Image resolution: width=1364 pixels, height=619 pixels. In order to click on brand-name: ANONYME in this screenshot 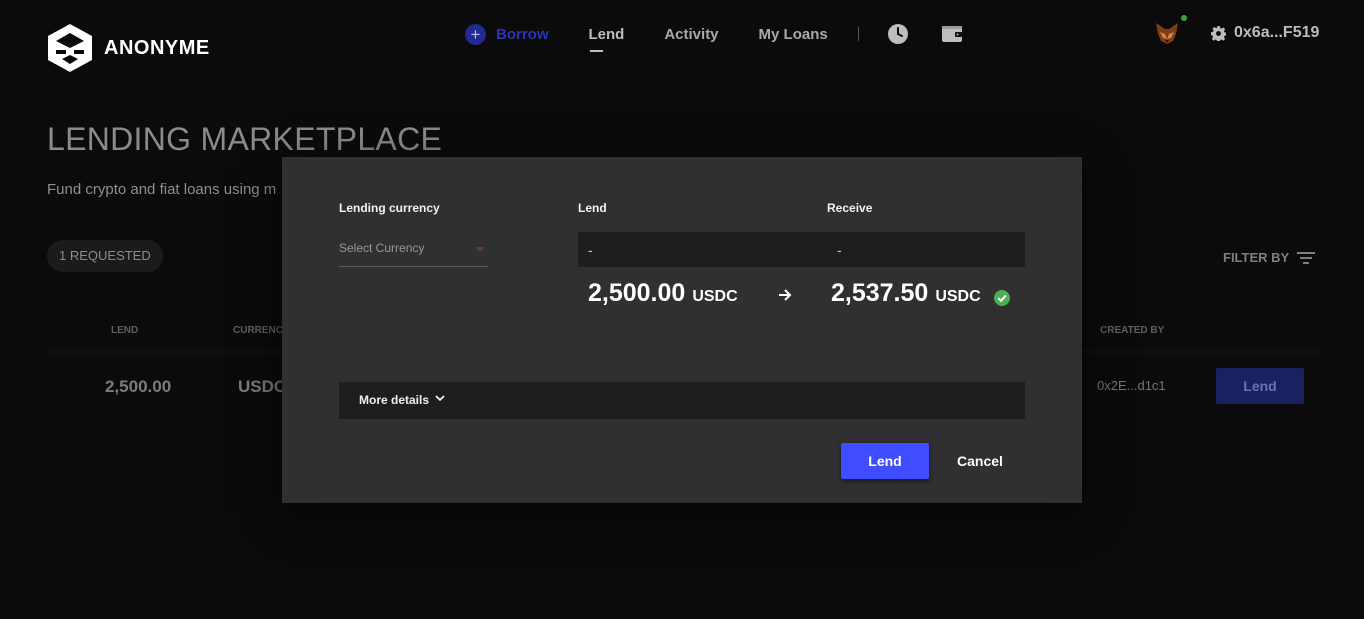, I will do `click(157, 47)`.